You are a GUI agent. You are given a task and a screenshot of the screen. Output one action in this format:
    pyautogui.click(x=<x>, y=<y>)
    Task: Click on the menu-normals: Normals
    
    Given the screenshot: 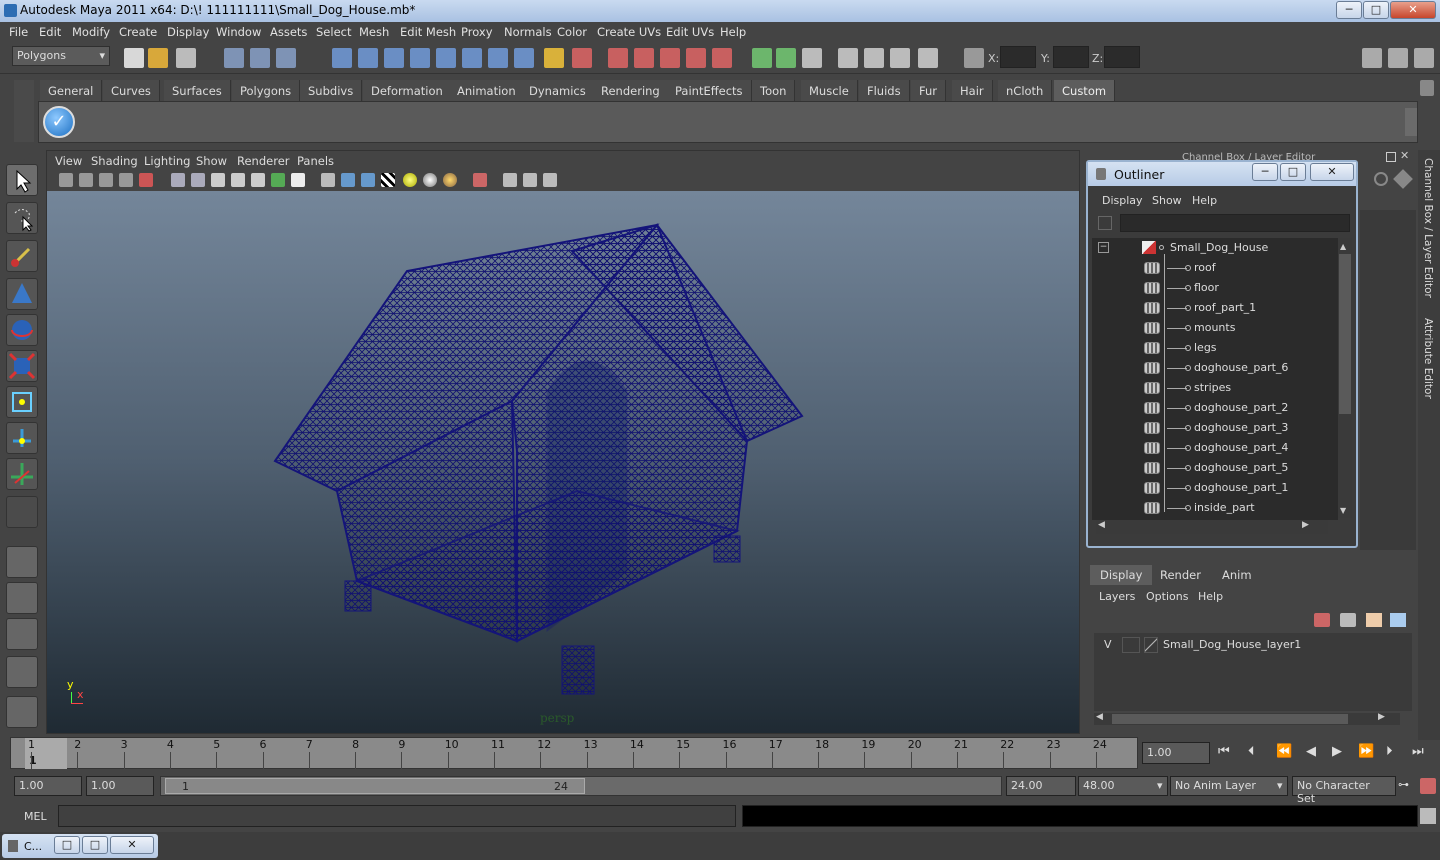 What is the action you would take?
    pyautogui.click(x=528, y=32)
    